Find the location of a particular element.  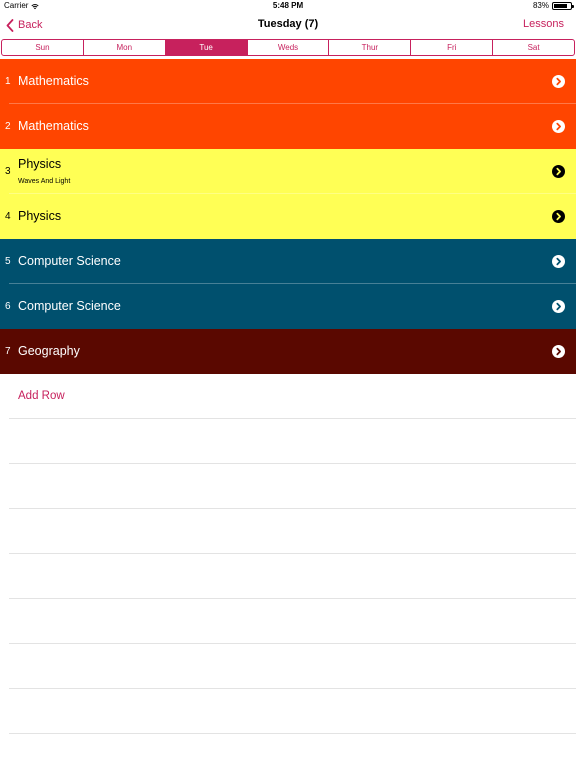

lesson-name: Geography is located at coordinates (49, 351).